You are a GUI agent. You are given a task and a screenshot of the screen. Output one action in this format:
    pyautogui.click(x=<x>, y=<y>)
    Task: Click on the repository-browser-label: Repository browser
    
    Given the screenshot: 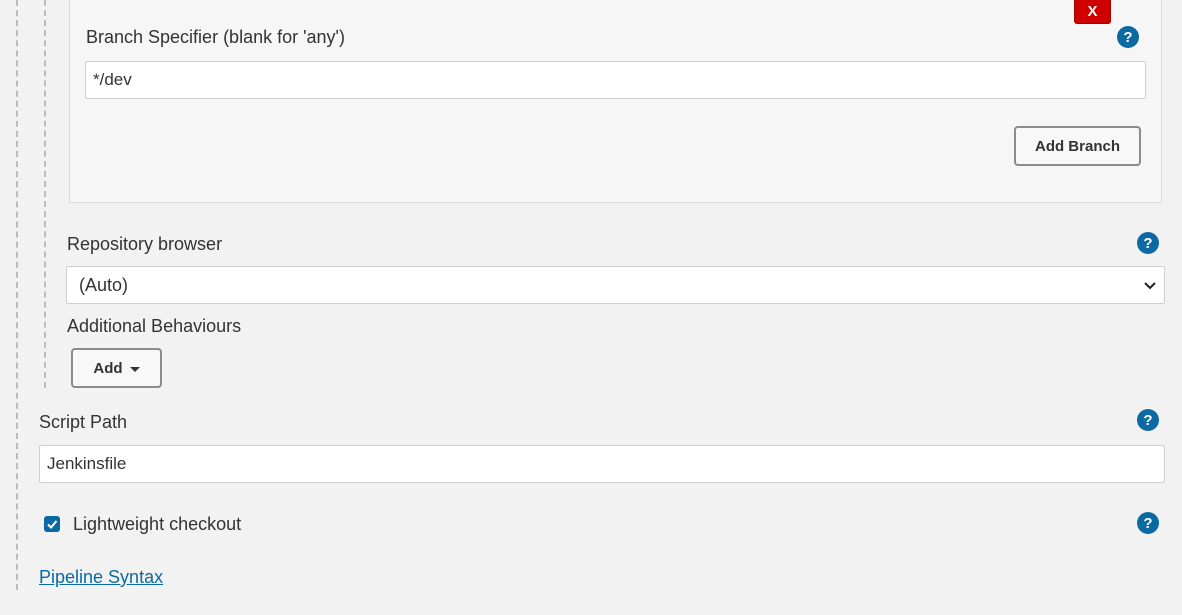 What is the action you would take?
    pyautogui.click(x=145, y=244)
    